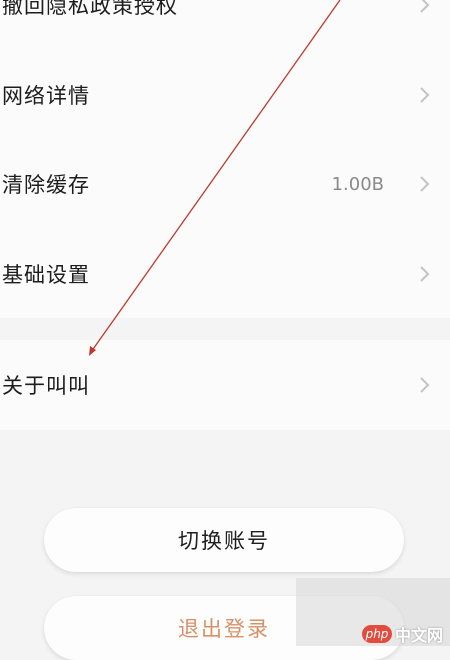 This screenshot has width=450, height=660. Describe the element at coordinates (90, 9) in the screenshot. I see `settings-item-label: 撤回隐私政策授权` at that location.